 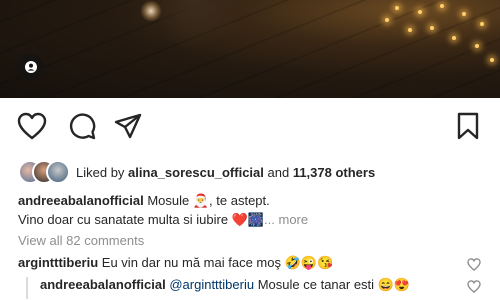 I want to click on person-icon, so click(x=31, y=67).